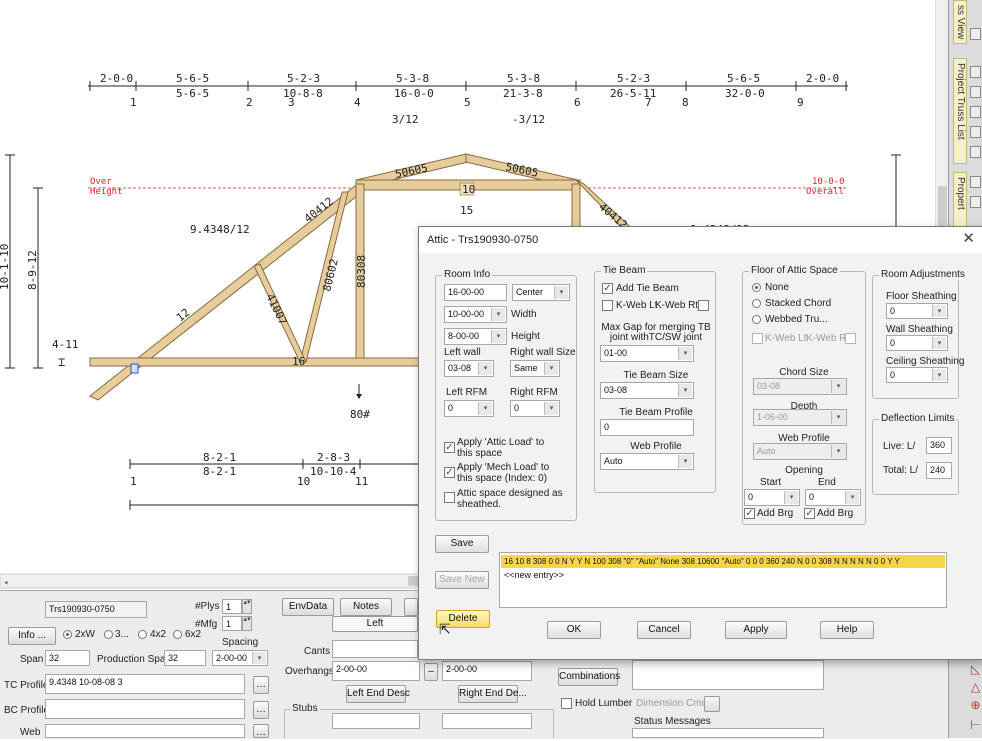  Describe the element at coordinates (142, 634) in the screenshot. I see `radio-4x2` at that location.